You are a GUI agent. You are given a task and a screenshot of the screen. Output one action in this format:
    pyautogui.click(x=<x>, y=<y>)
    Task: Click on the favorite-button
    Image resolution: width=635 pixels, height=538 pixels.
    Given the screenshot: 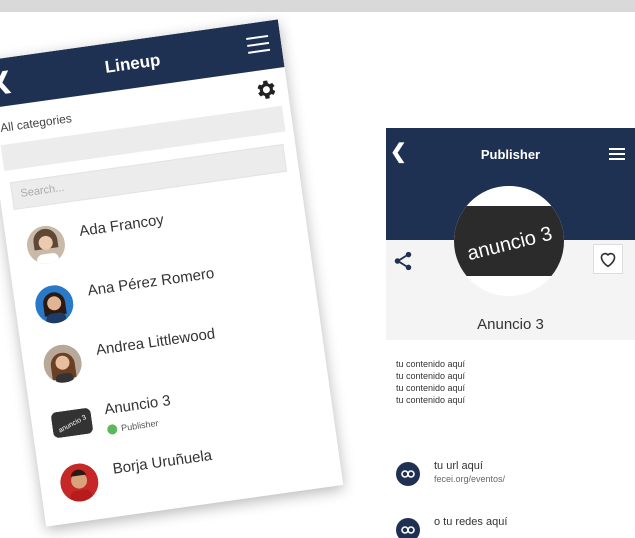 What is the action you would take?
    pyautogui.click(x=608, y=259)
    